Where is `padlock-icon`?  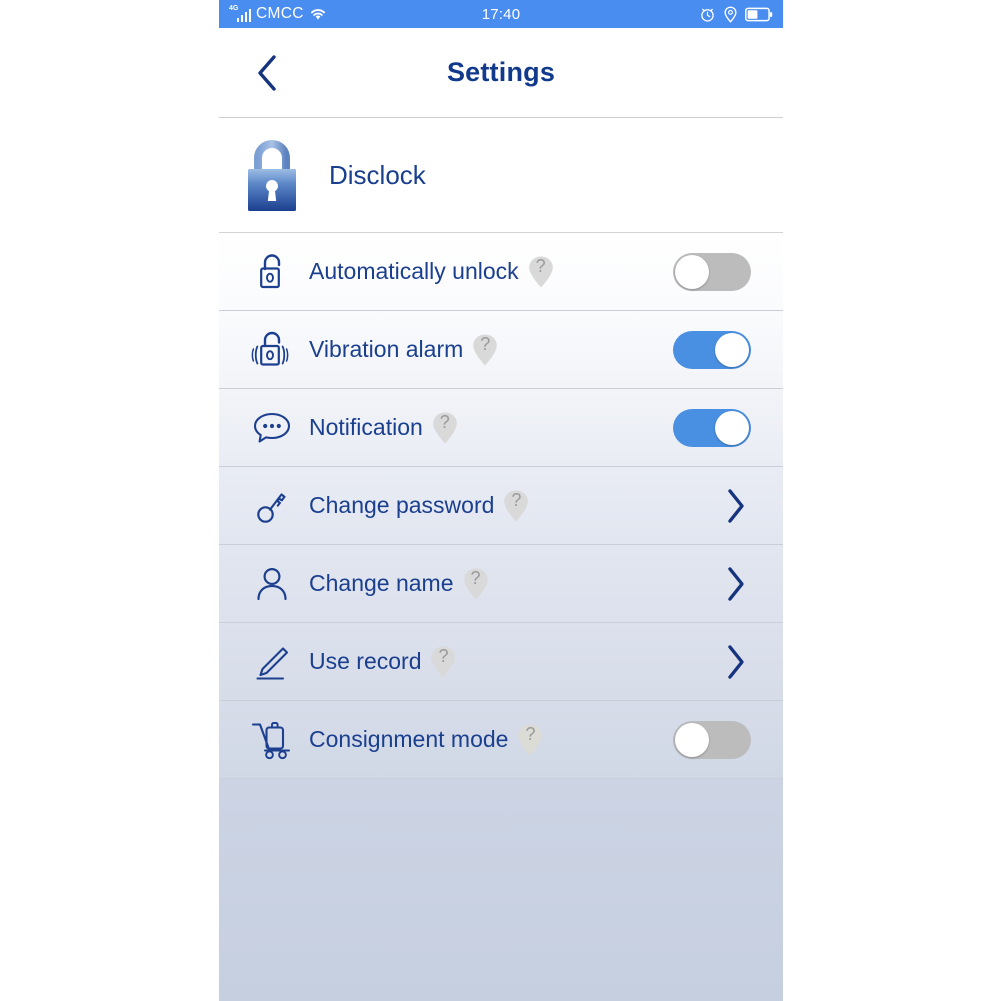 padlock-icon is located at coordinates (272, 175).